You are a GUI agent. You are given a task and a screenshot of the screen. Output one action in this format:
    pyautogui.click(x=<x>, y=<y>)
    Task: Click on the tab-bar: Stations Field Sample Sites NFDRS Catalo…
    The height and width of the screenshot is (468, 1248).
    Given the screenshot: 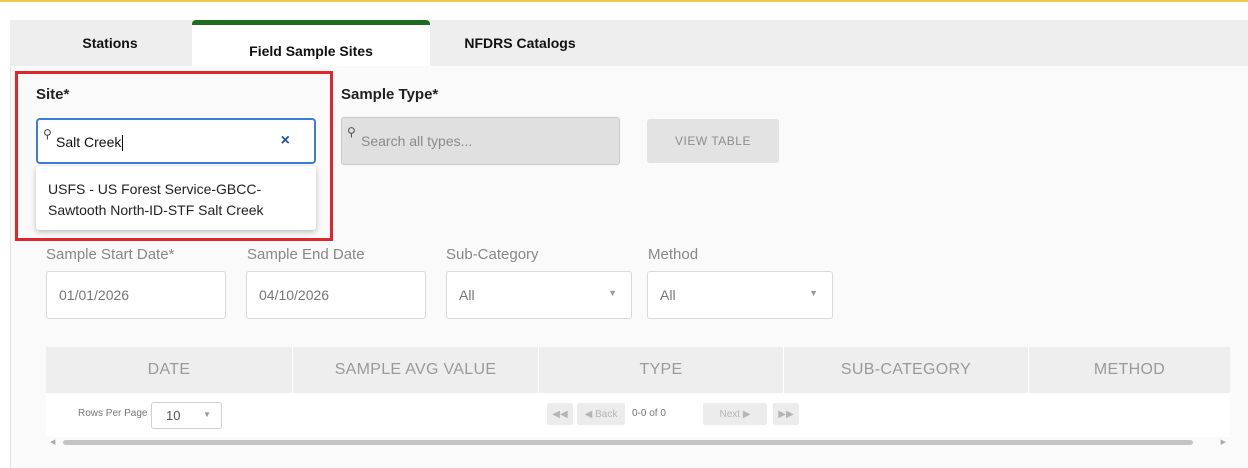 What is the action you would take?
    pyautogui.click(x=629, y=44)
    